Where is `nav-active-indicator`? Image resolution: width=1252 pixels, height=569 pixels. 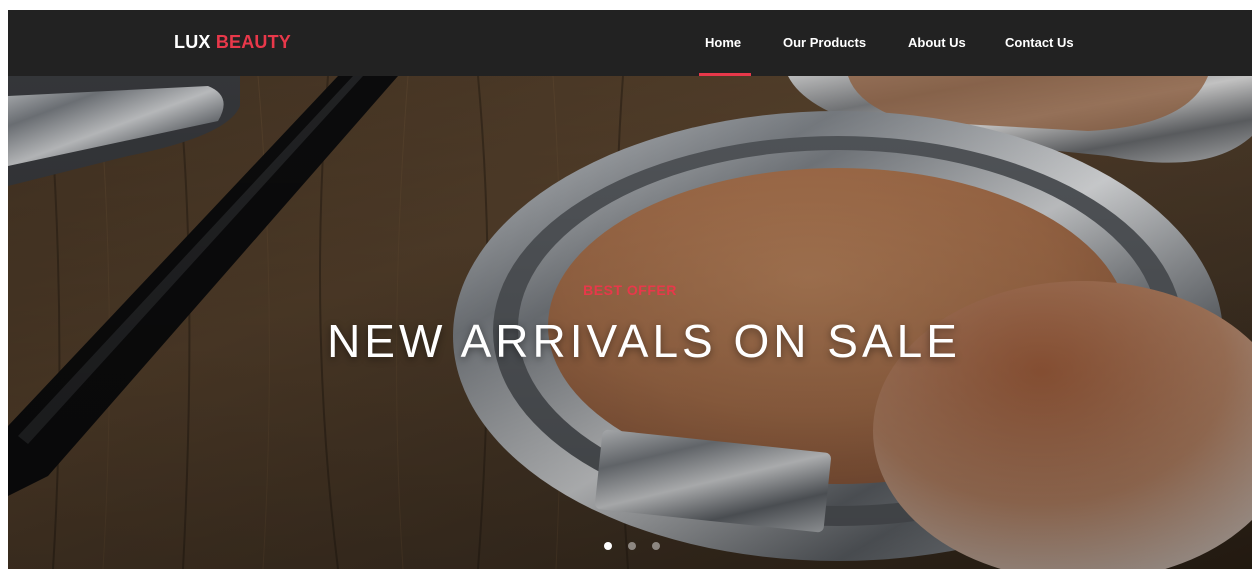 nav-active-indicator is located at coordinates (725, 74).